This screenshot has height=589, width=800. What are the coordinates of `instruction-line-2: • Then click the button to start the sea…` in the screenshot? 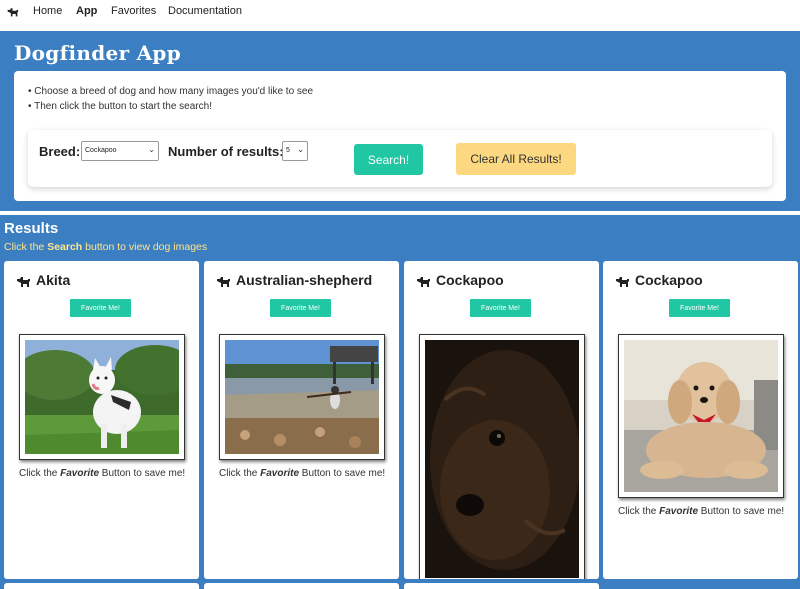 It's located at (120, 106).